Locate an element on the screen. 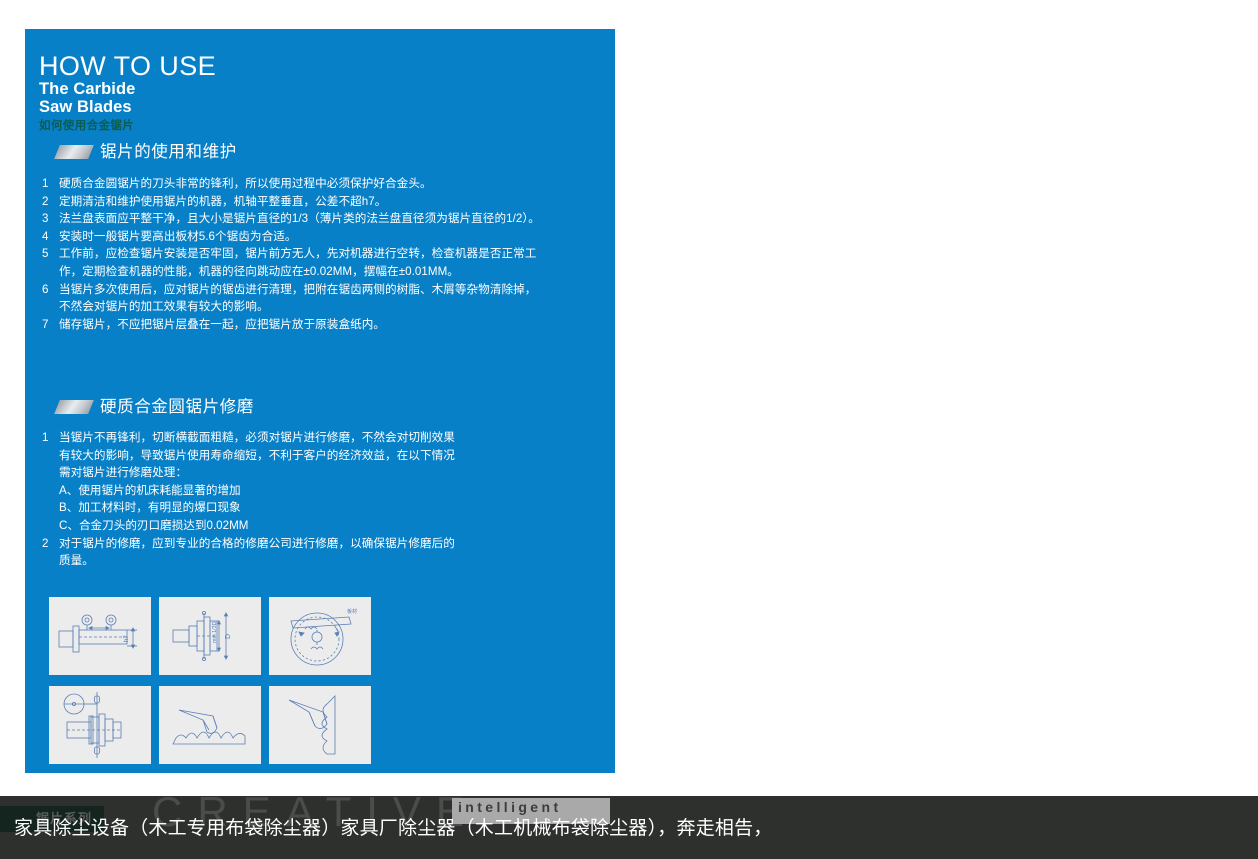 The height and width of the screenshot is (859, 1258). flange-diameter-diagram-icon: min 1/3D D is located at coordinates (202, 636).